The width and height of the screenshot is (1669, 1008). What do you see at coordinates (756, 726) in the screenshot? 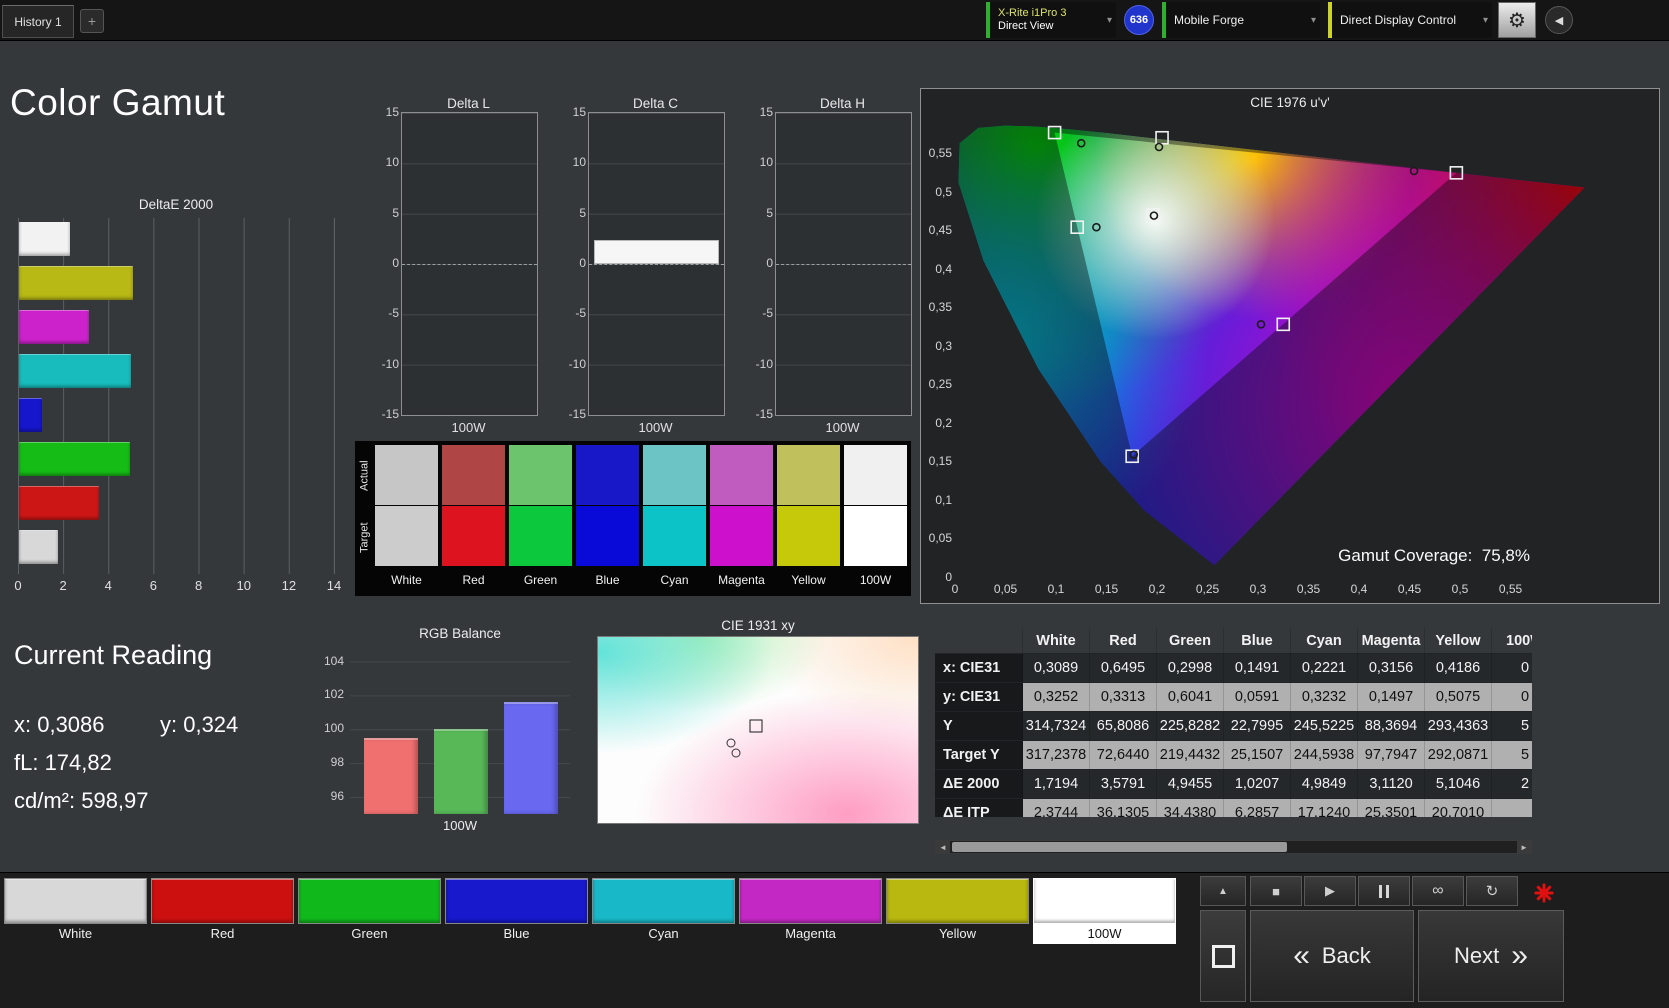
I see `cie31-target-marker` at bounding box center [756, 726].